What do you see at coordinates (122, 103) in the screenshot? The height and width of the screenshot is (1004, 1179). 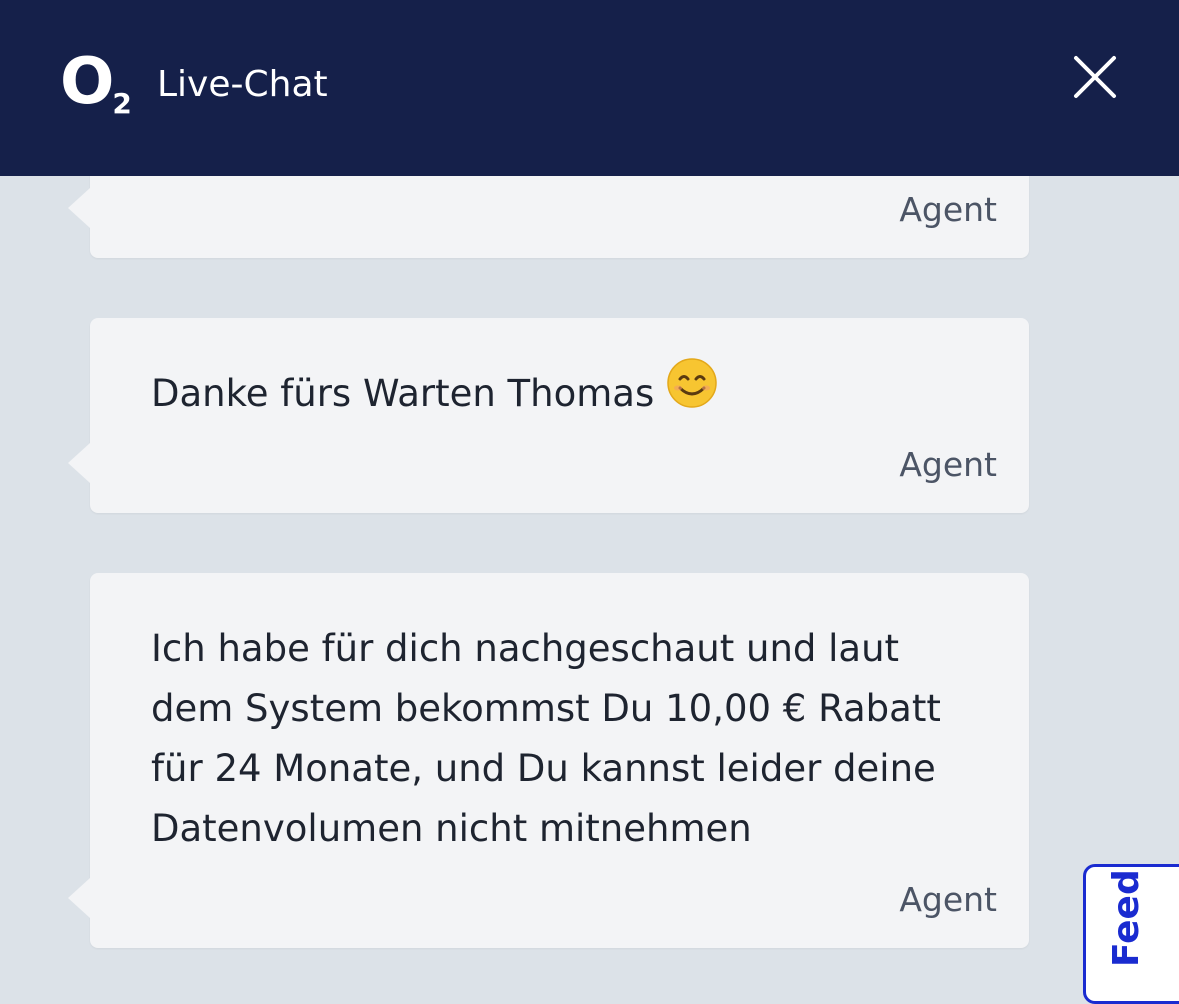 I see `logo-sub: 2` at bounding box center [122, 103].